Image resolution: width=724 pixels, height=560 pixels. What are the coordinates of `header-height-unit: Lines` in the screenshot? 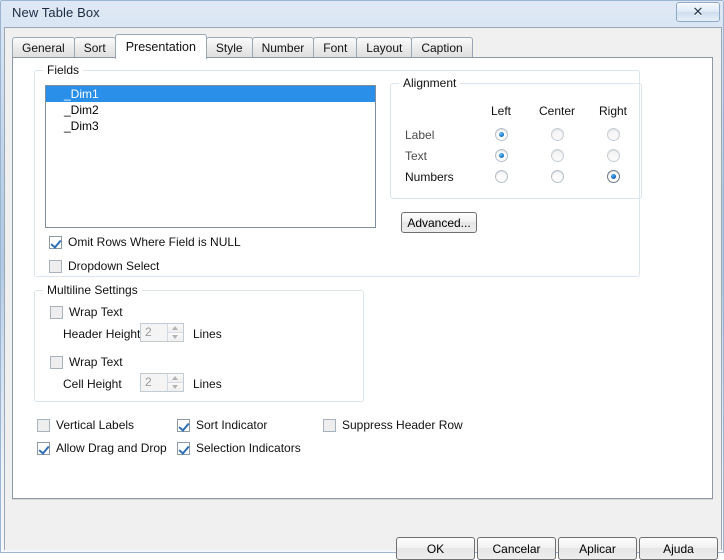 It's located at (207, 334).